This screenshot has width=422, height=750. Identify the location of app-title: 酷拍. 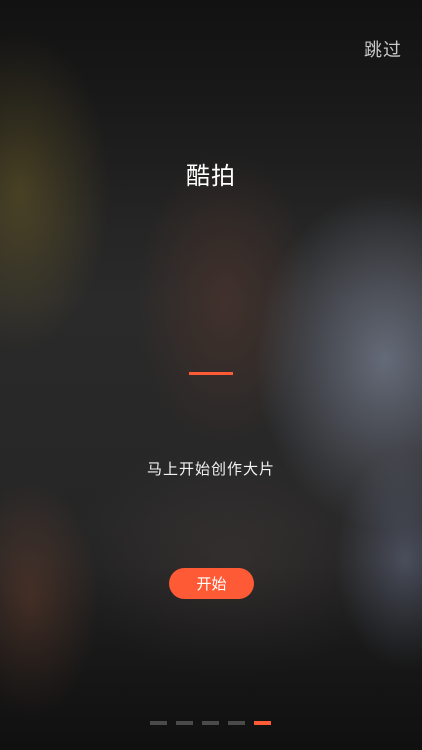
(211, 176).